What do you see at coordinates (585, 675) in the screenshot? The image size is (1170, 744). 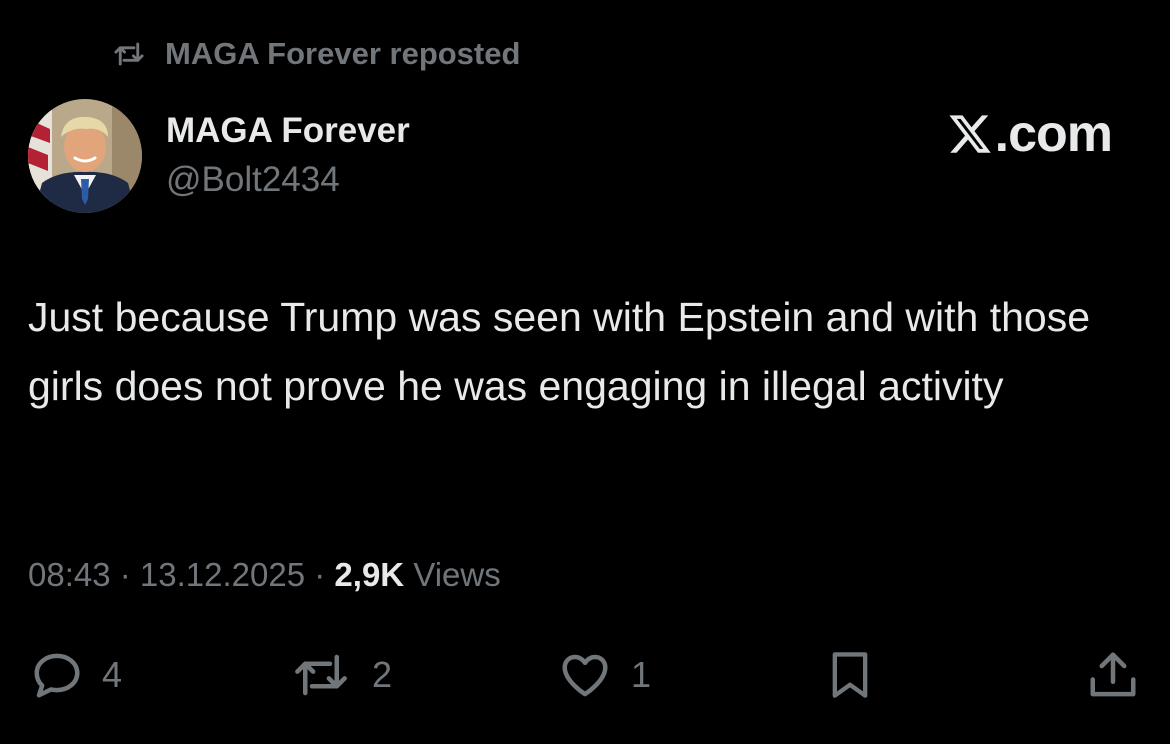 I see `heart-icon` at bounding box center [585, 675].